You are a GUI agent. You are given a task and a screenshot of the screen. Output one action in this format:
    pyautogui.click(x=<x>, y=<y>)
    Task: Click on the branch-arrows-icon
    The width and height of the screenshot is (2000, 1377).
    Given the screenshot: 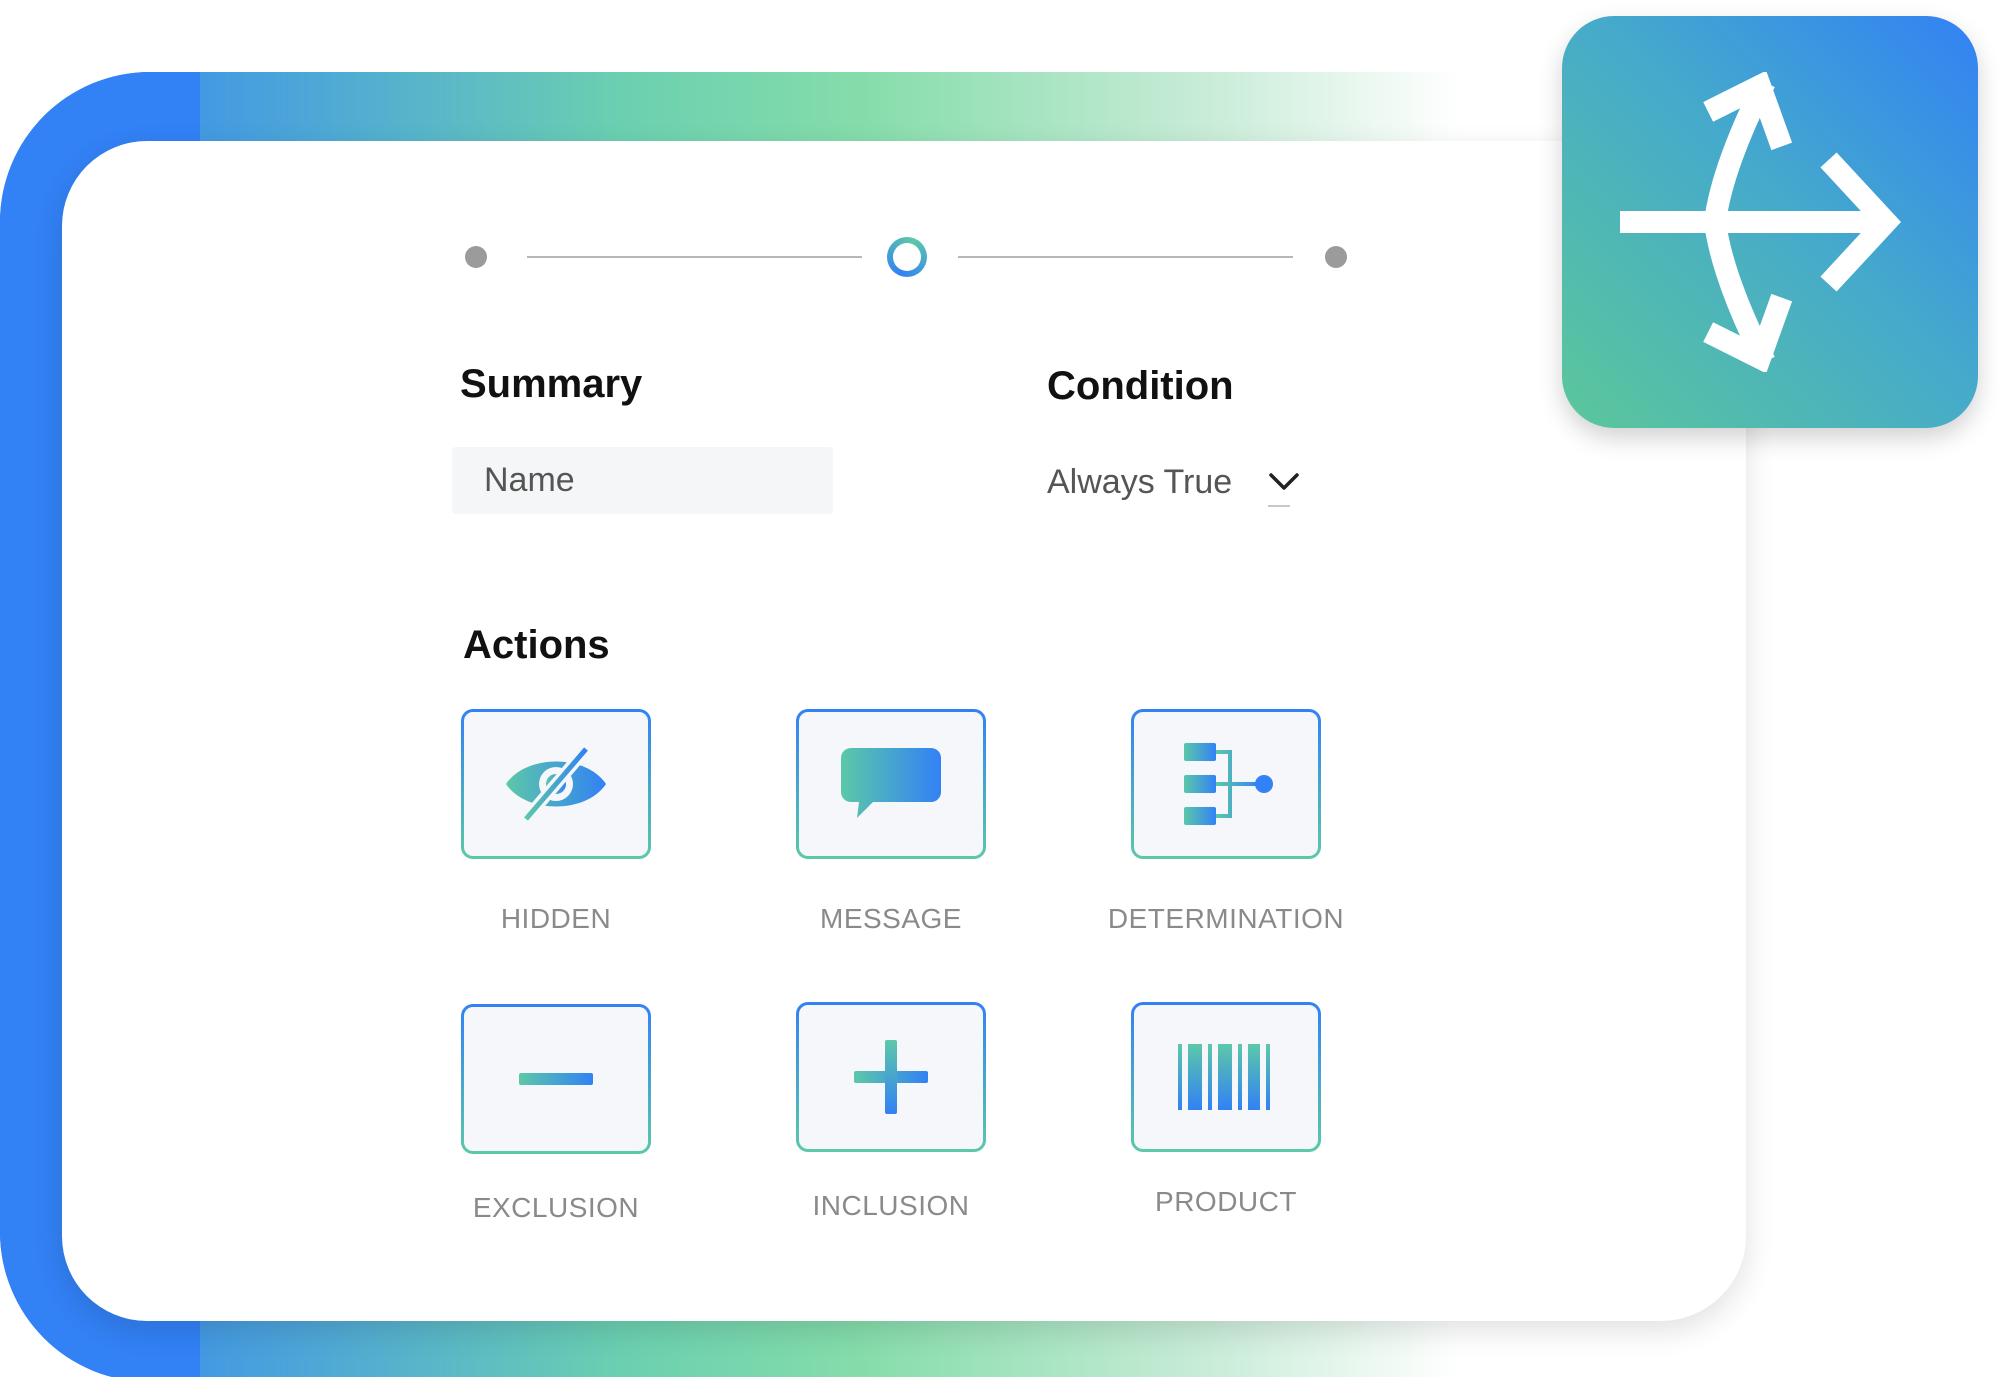 What is the action you would take?
    pyautogui.click(x=1760, y=222)
    